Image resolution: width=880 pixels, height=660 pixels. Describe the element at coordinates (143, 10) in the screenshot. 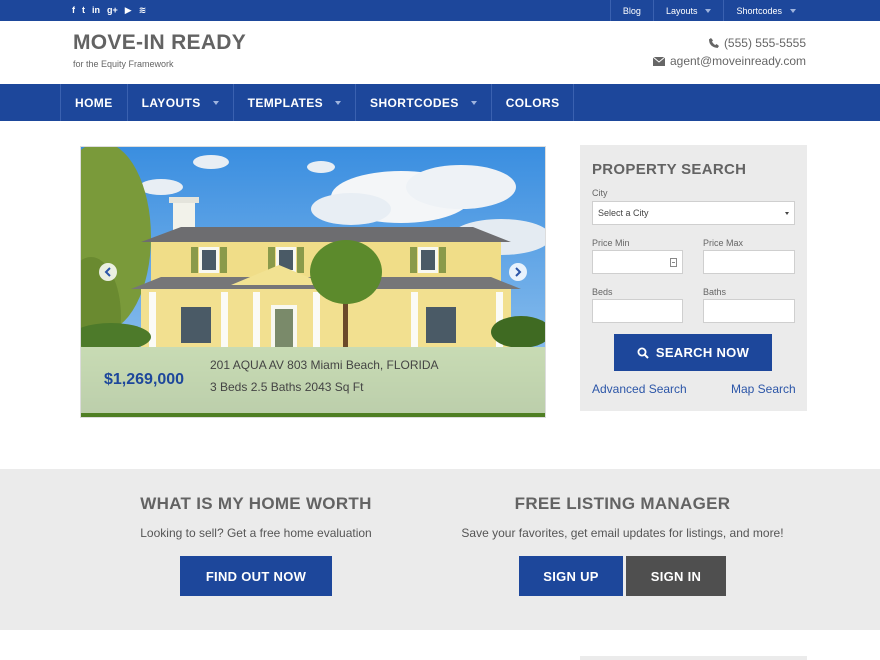

I see `rss-icon: ≋` at that location.